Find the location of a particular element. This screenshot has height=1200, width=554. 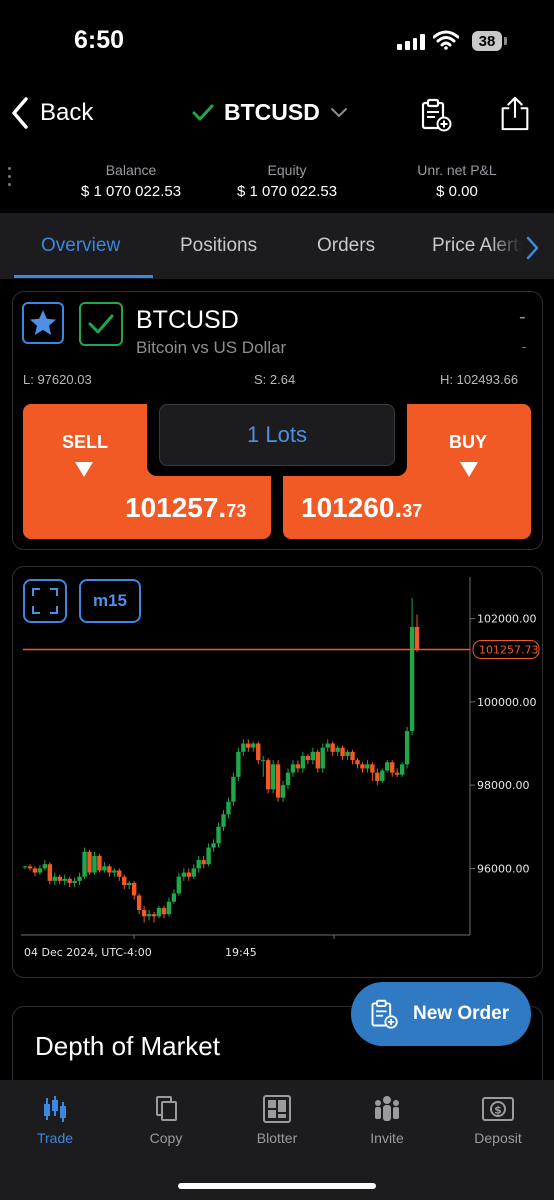

favorite-button is located at coordinates (43, 323).